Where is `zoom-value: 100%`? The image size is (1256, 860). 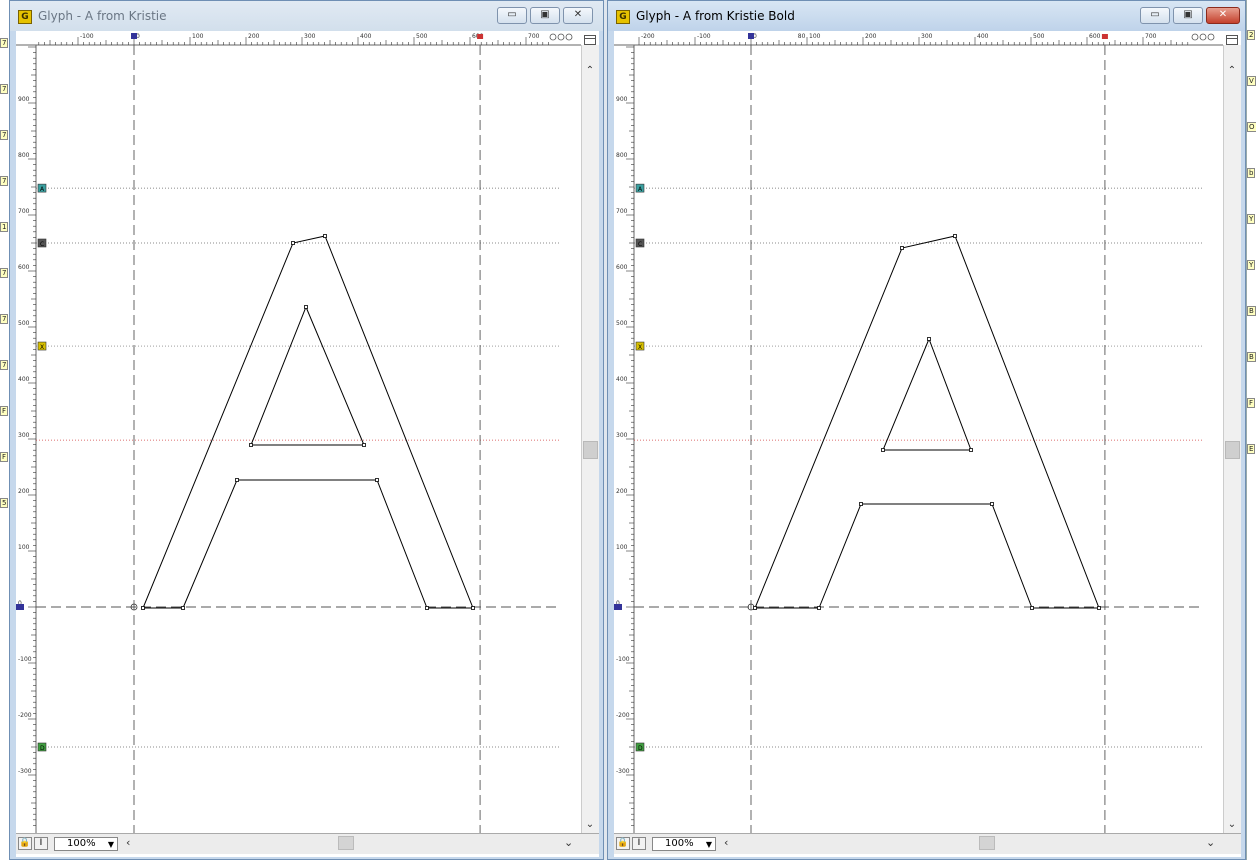 zoom-value: 100% is located at coordinates (81, 843).